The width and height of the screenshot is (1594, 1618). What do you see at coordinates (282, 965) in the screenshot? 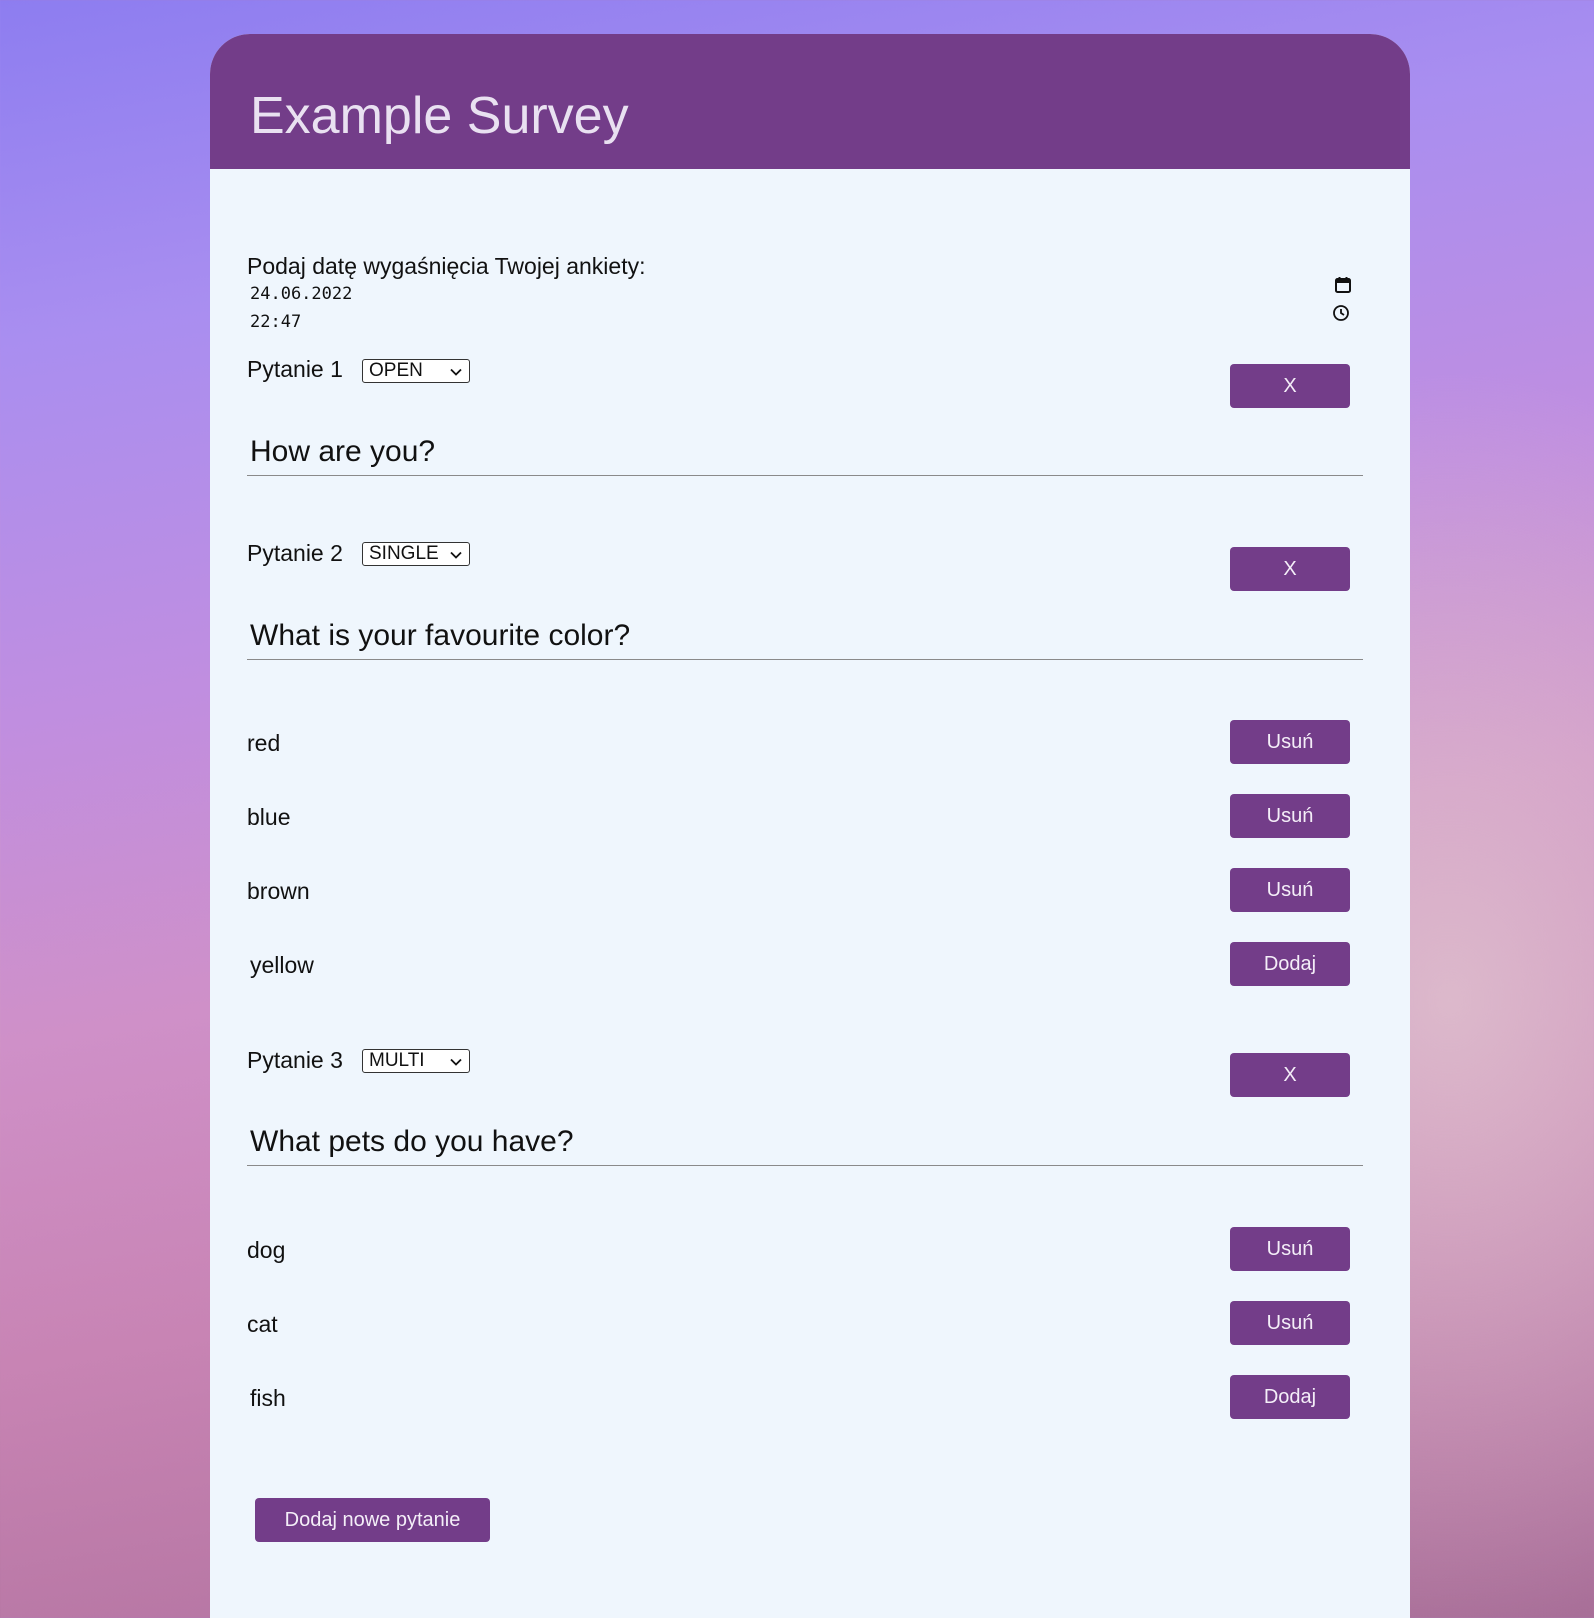
I see `new-option-input: yellow` at bounding box center [282, 965].